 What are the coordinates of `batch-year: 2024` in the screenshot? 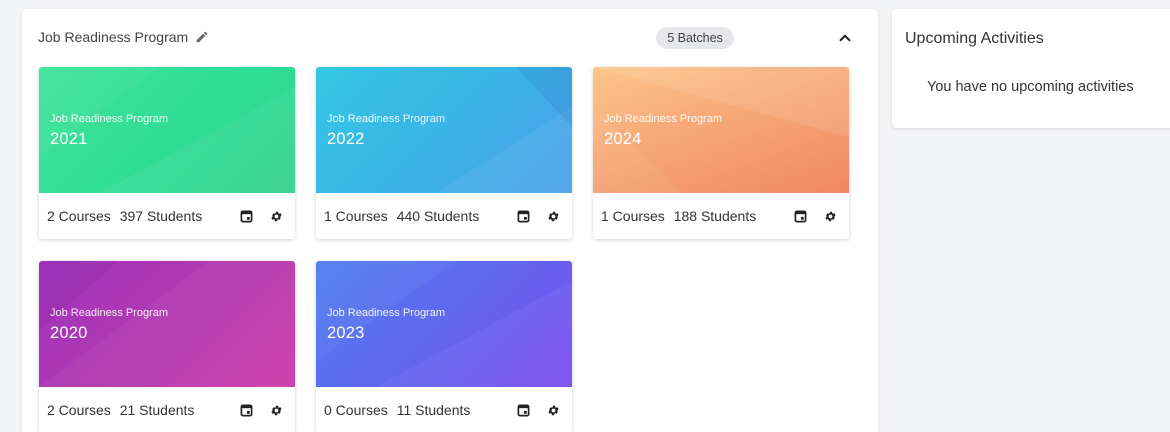 It's located at (623, 139).